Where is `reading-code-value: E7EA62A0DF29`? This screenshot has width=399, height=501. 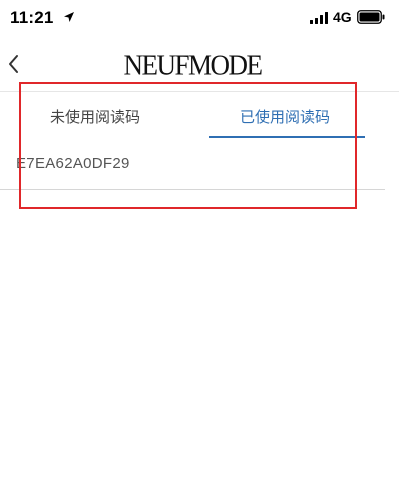
reading-code-value: E7EA62A0DF29 is located at coordinates (73, 163).